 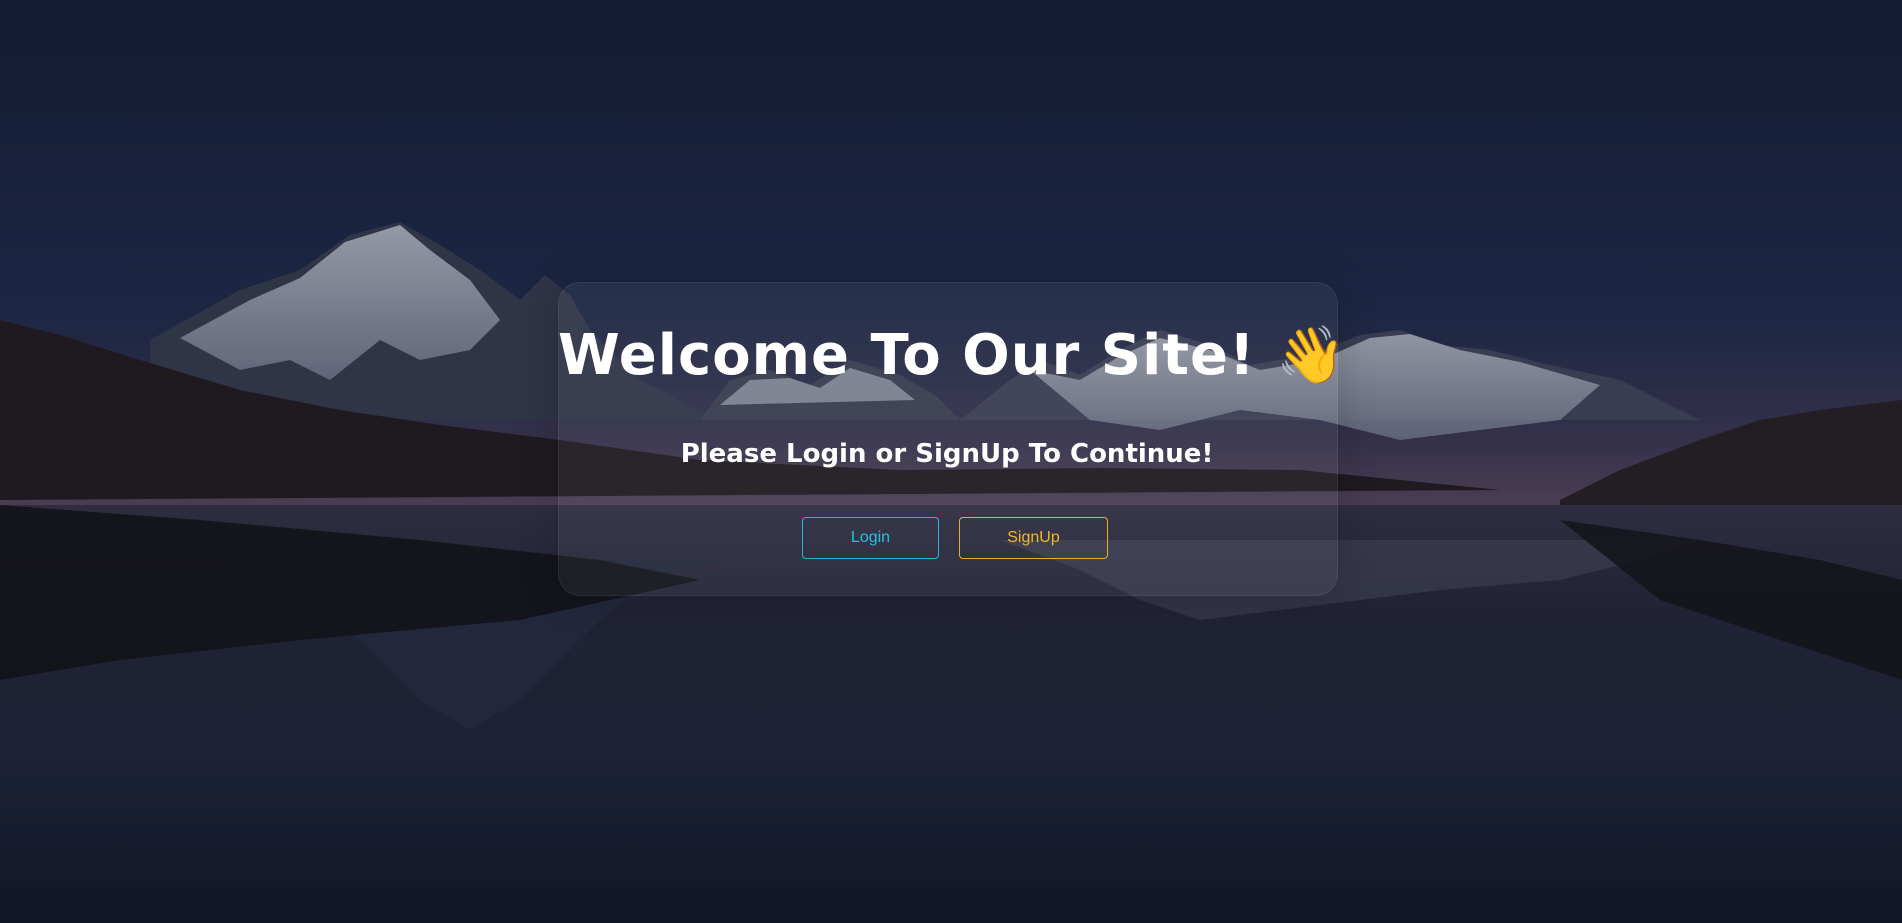 I want to click on signup-button: SignUp, so click(x=1033, y=538).